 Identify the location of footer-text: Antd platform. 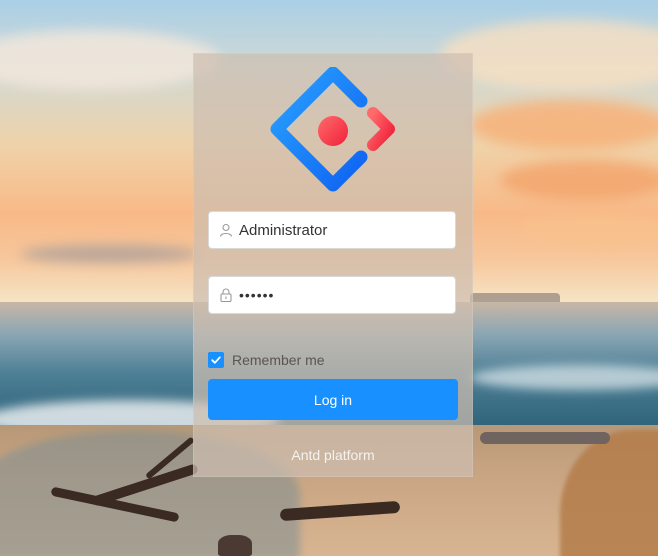
(333, 455).